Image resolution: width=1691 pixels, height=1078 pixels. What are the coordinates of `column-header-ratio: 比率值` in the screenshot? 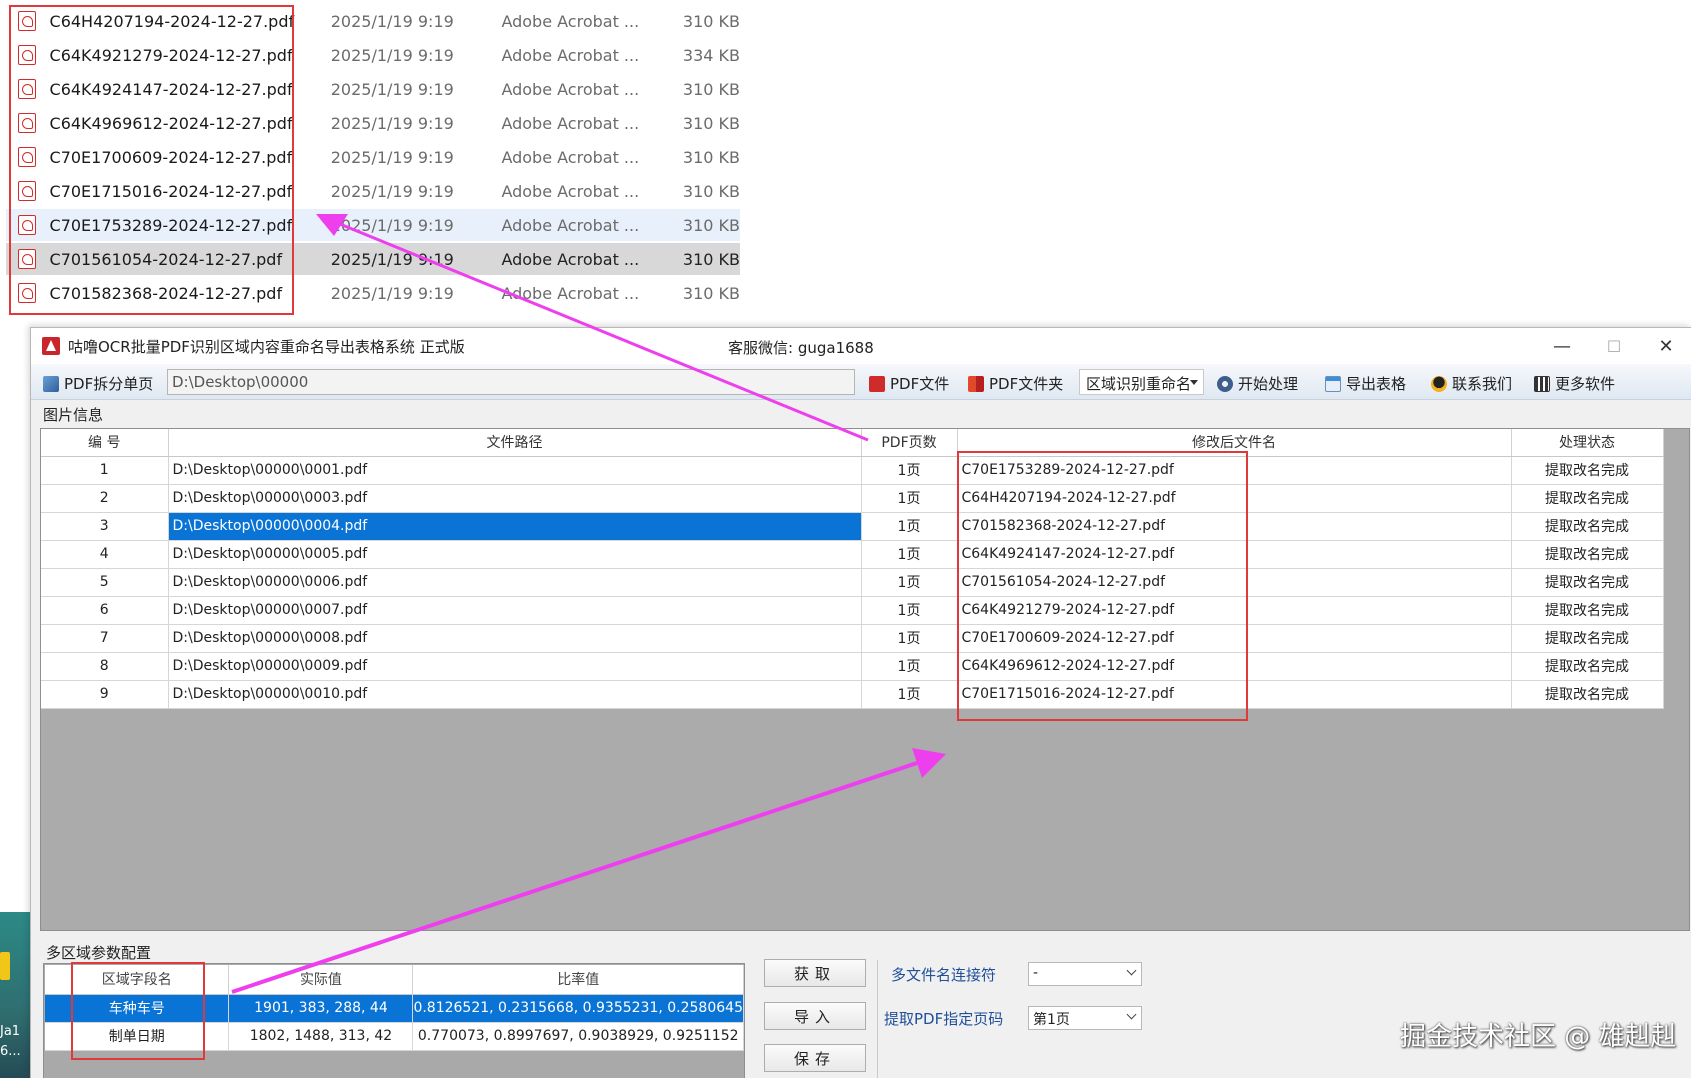 It's located at (578, 980).